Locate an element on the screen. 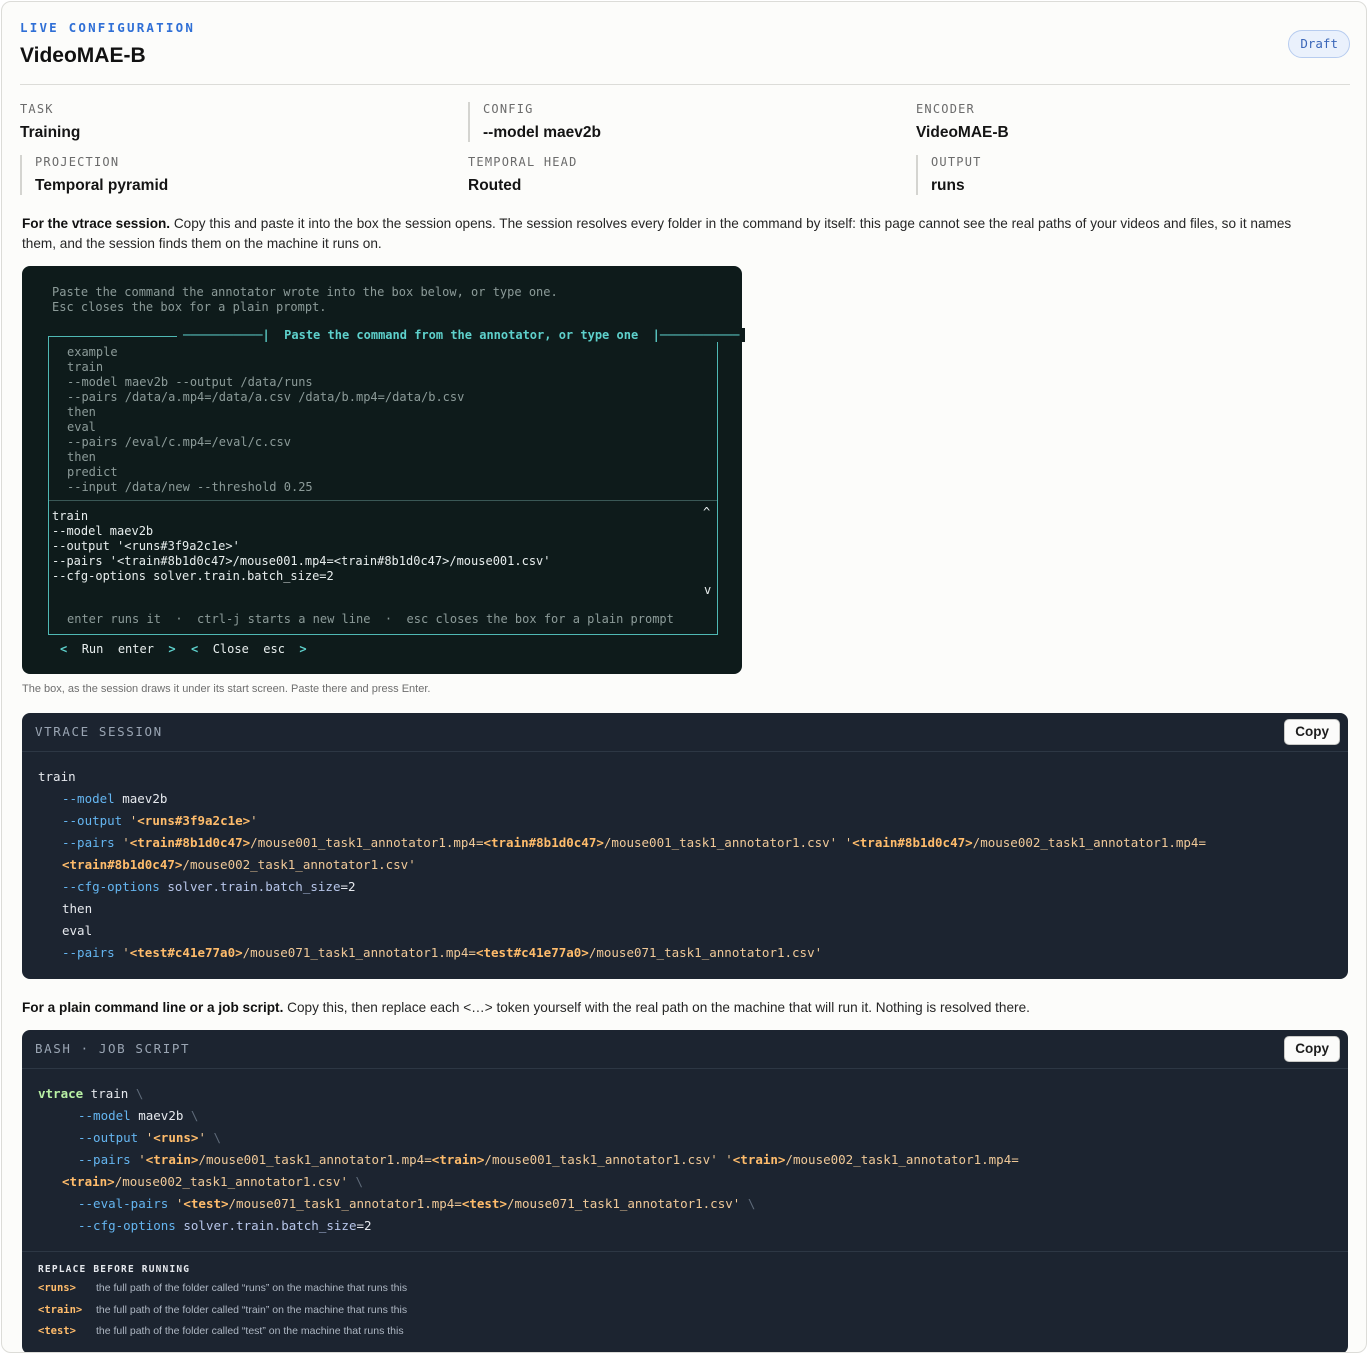 The height and width of the screenshot is (1354, 1368). code-line: <train>/mouse002_task1_annotator1.csv' \ is located at coordinates (213, 1181).